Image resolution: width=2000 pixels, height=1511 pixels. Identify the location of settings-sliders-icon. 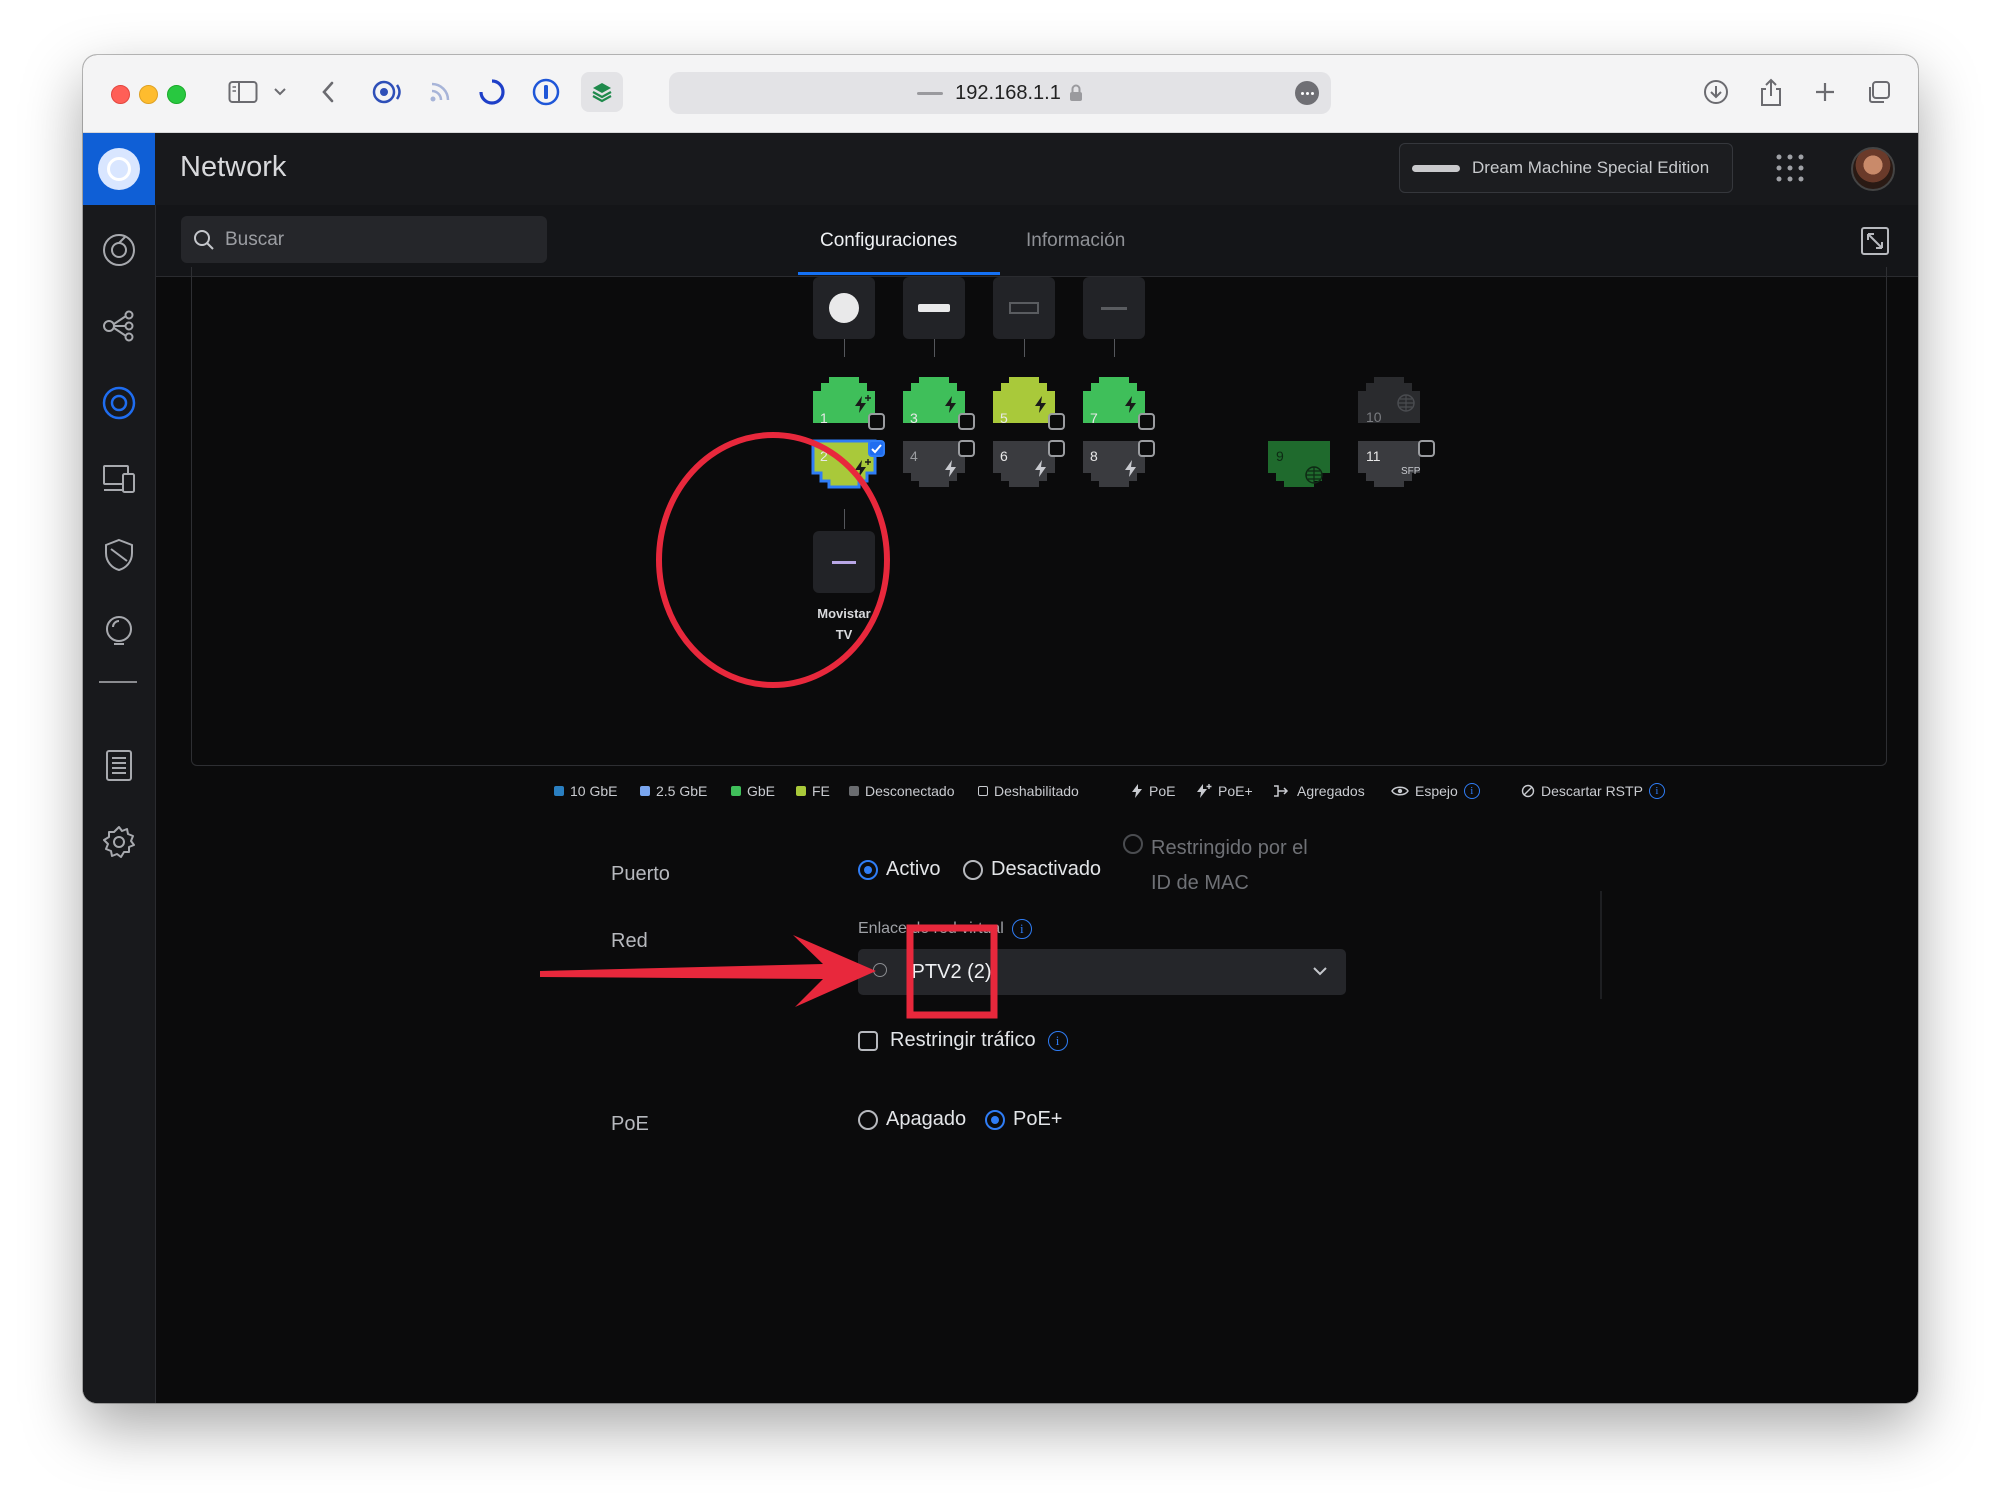
(1916, 243).